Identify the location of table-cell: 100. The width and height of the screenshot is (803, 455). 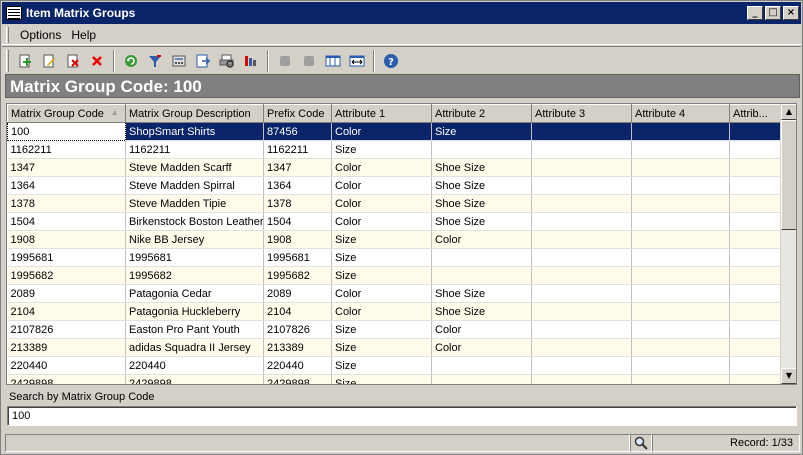
(66, 131).